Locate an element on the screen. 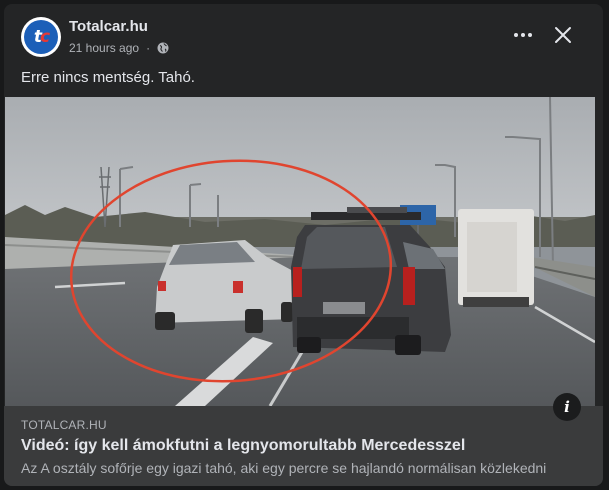 Image resolution: width=609 pixels, height=490 pixels. avatar: tc is located at coordinates (41, 37).